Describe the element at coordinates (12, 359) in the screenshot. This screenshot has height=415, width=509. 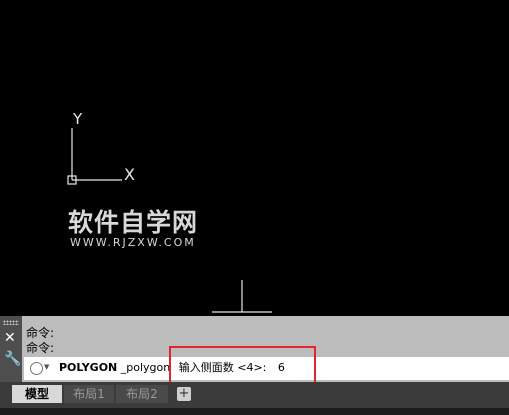
I see `wrench-icon: 🔧` at that location.